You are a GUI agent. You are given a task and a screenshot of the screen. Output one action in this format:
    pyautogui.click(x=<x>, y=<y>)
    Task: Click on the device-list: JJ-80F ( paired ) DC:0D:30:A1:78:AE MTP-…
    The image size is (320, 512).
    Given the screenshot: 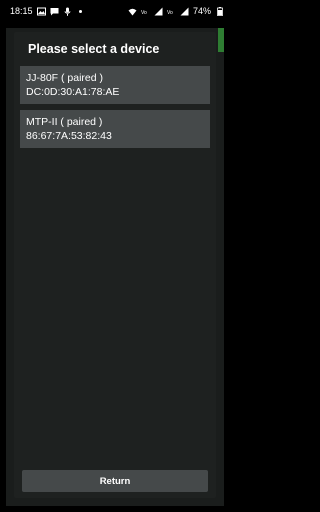 What is the action you would take?
    pyautogui.click(x=115, y=110)
    